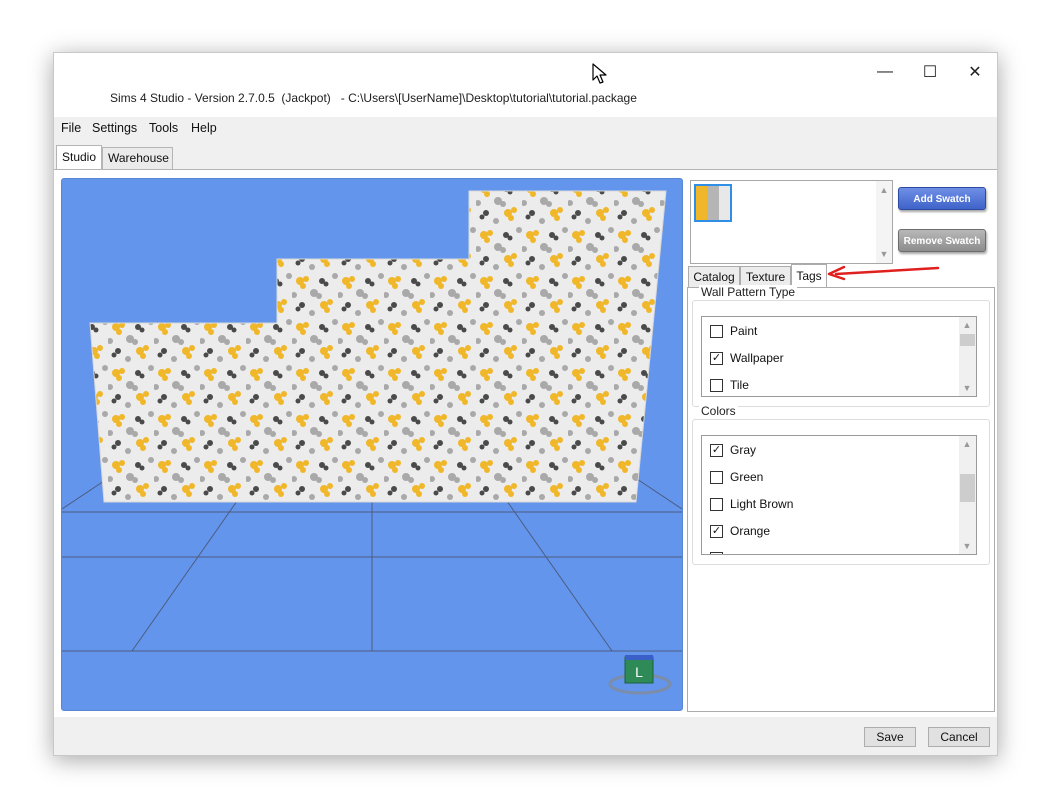 The width and height of the screenshot is (1051, 809). Describe the element at coordinates (809, 275) in the screenshot. I see `tab-tags: Tags` at that location.